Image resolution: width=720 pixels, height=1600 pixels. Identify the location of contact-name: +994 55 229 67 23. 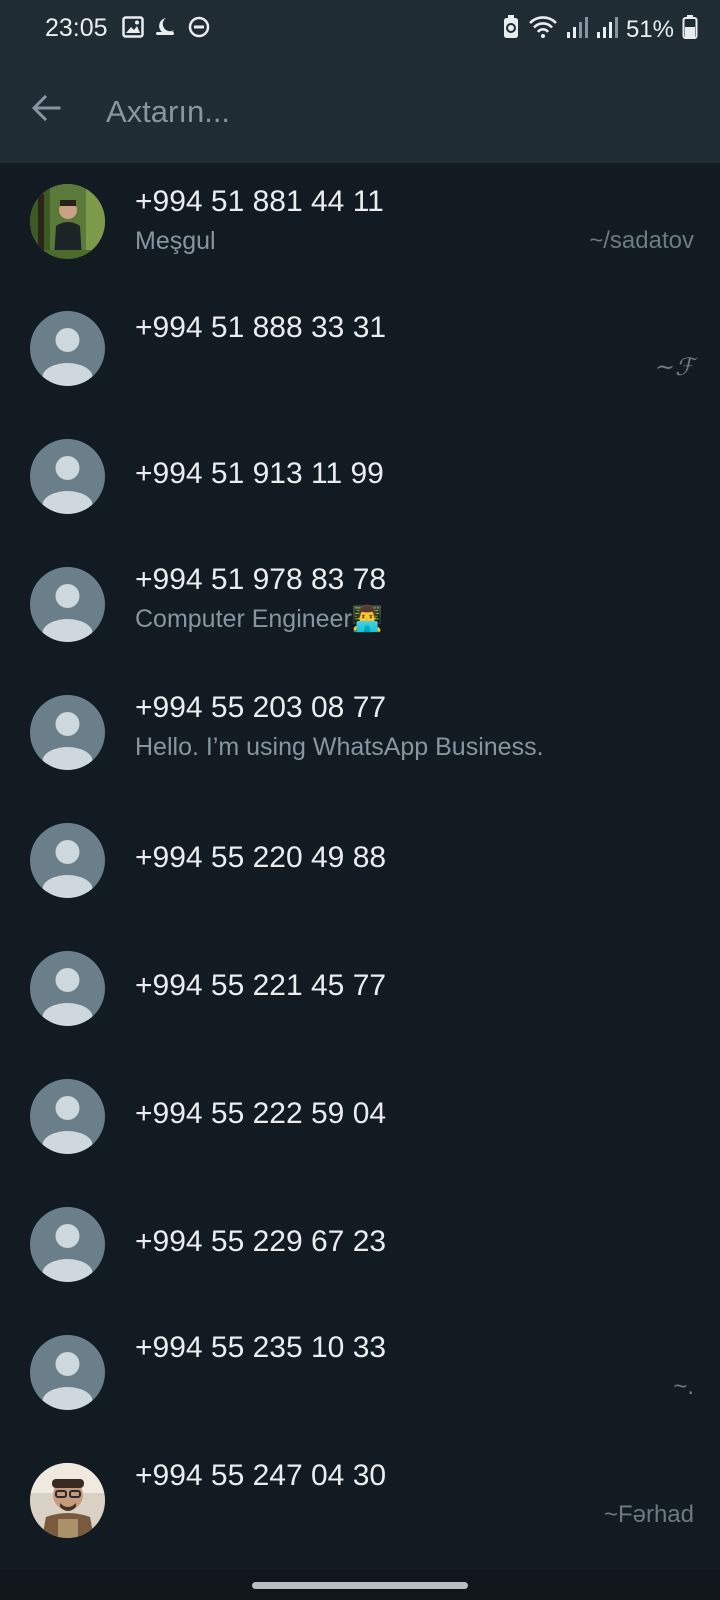
(261, 1241).